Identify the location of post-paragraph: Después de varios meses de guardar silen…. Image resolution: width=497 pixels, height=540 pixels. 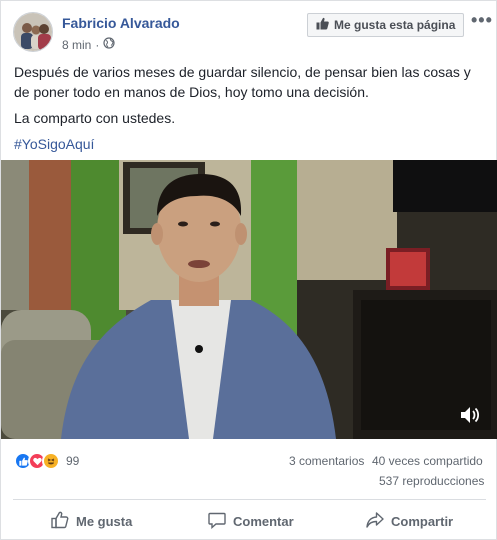
(242, 82).